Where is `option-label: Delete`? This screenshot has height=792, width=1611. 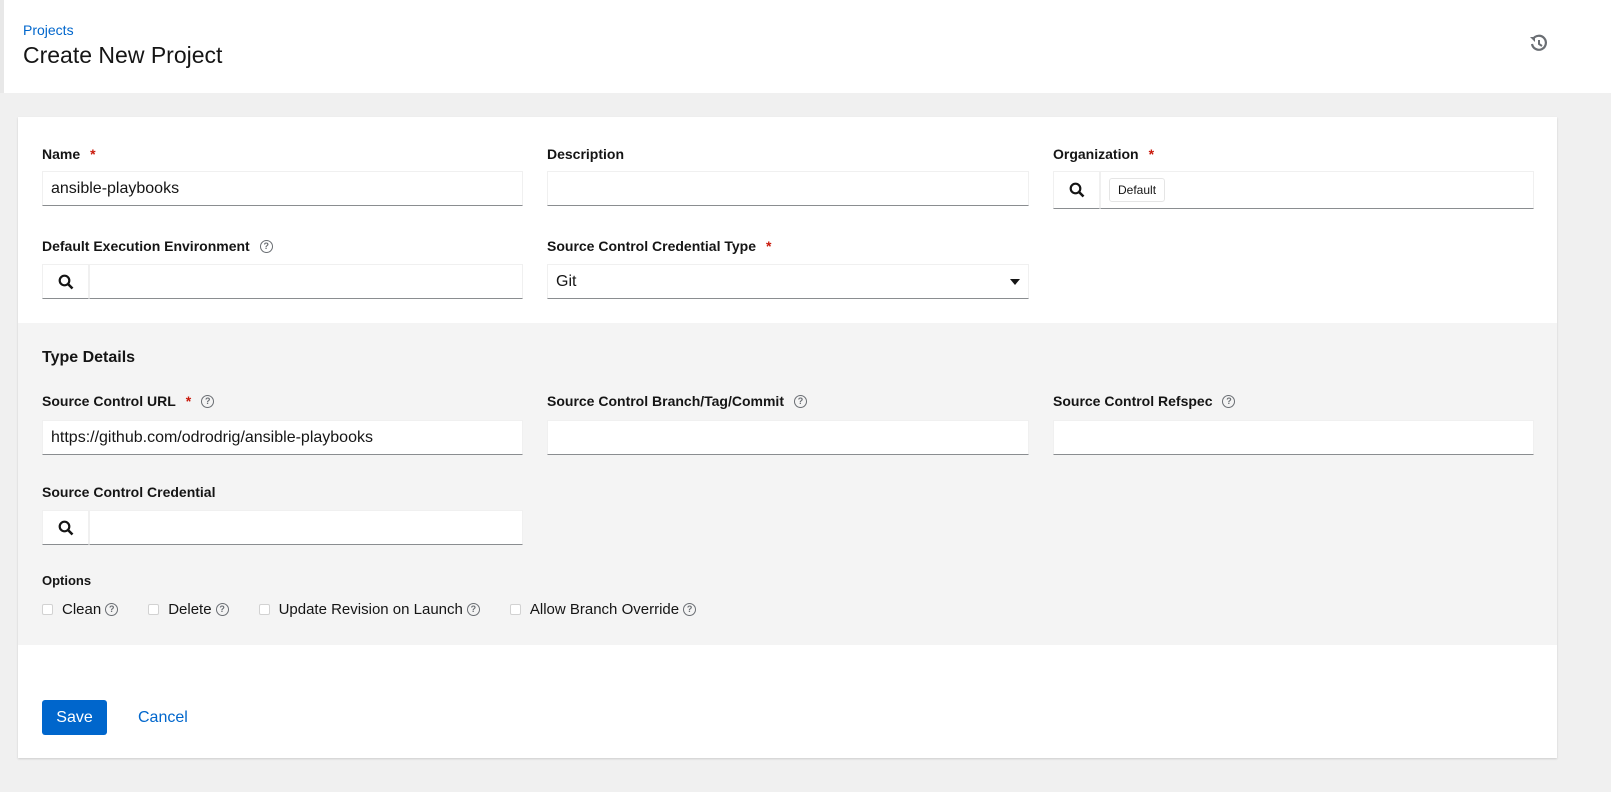 option-label: Delete is located at coordinates (190, 609).